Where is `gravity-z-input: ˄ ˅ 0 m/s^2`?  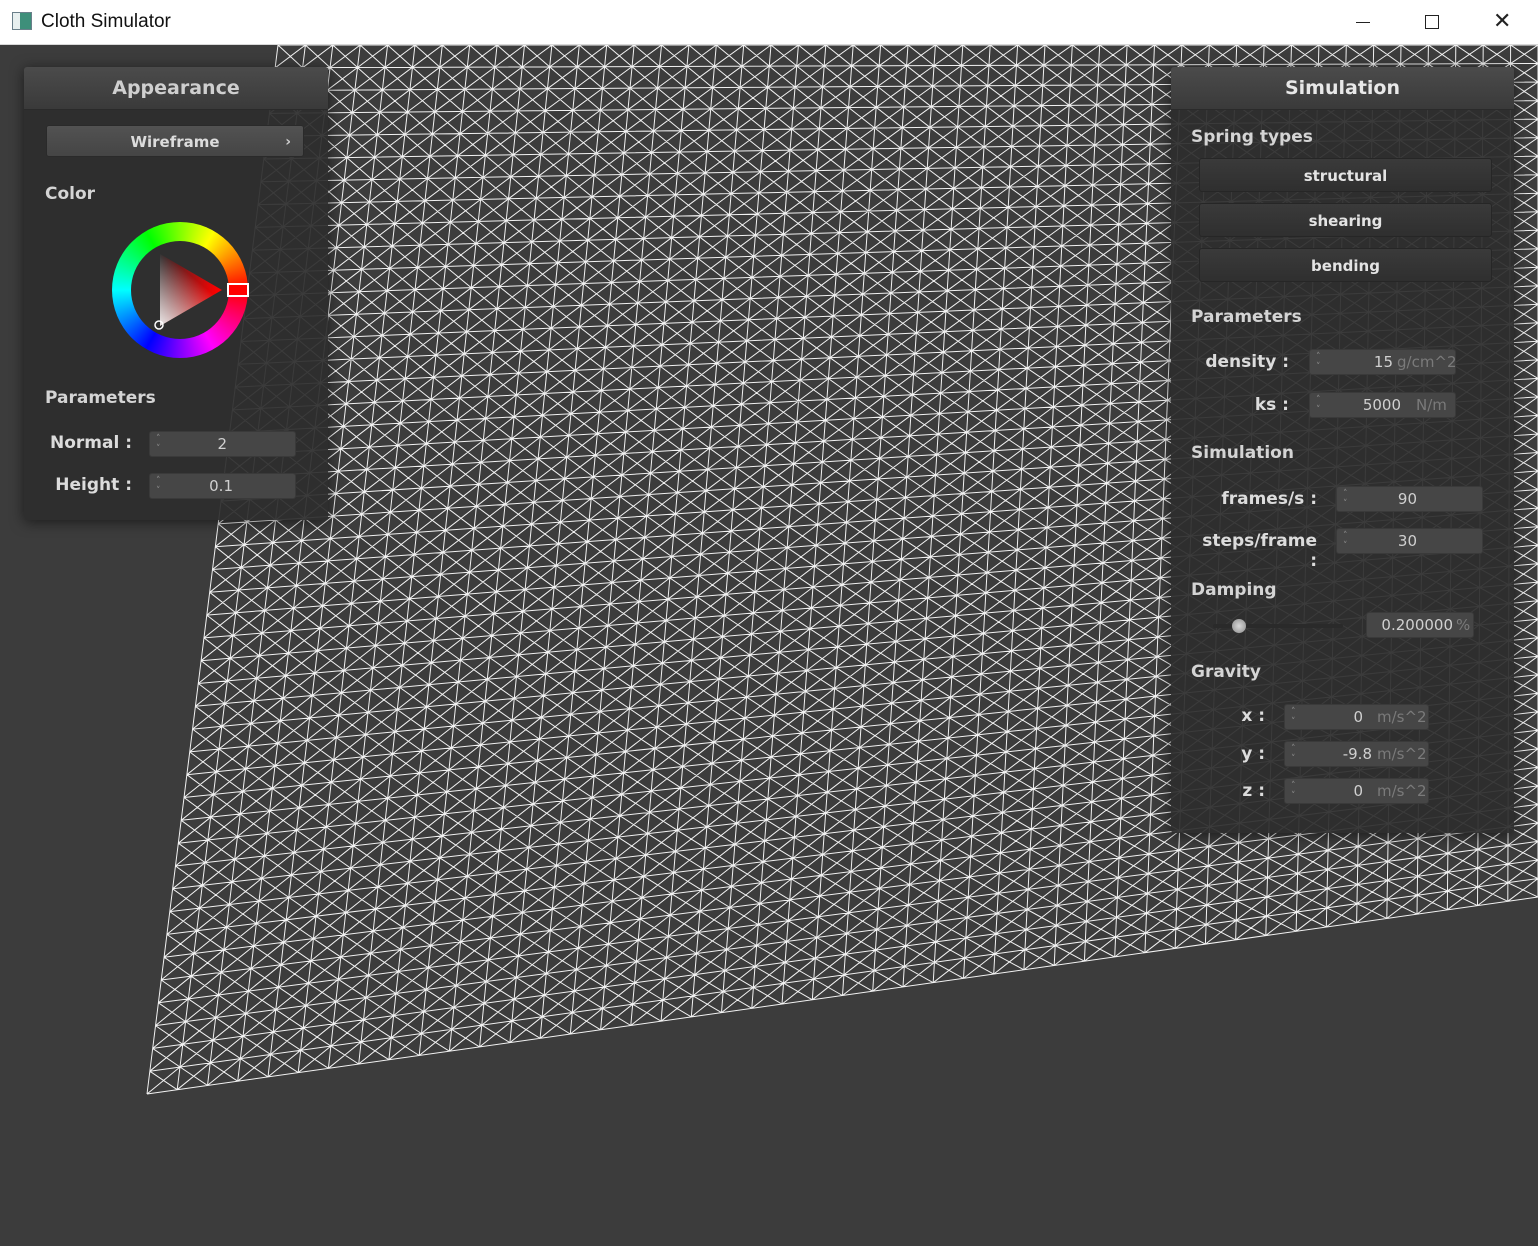
gravity-z-input: ˄ ˅ 0 m/s^2 is located at coordinates (1356, 791).